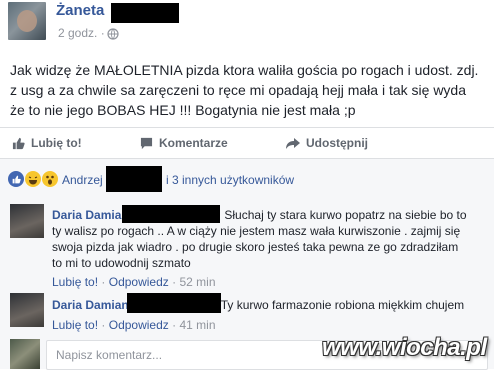 The image size is (494, 370). Describe the element at coordinates (27, 21) in the screenshot. I see `author-avatar` at that location.